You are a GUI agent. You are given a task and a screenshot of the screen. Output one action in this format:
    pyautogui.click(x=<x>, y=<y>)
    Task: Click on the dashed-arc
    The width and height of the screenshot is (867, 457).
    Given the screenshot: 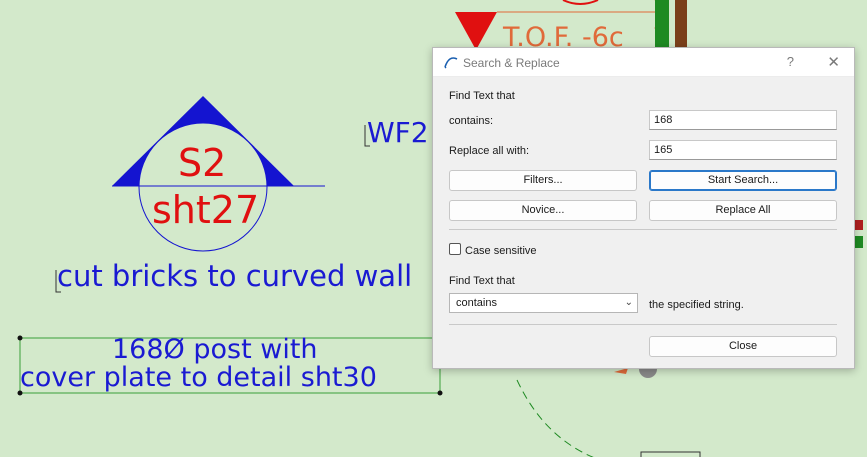 What is the action you would take?
    pyautogui.click(x=555, y=418)
    